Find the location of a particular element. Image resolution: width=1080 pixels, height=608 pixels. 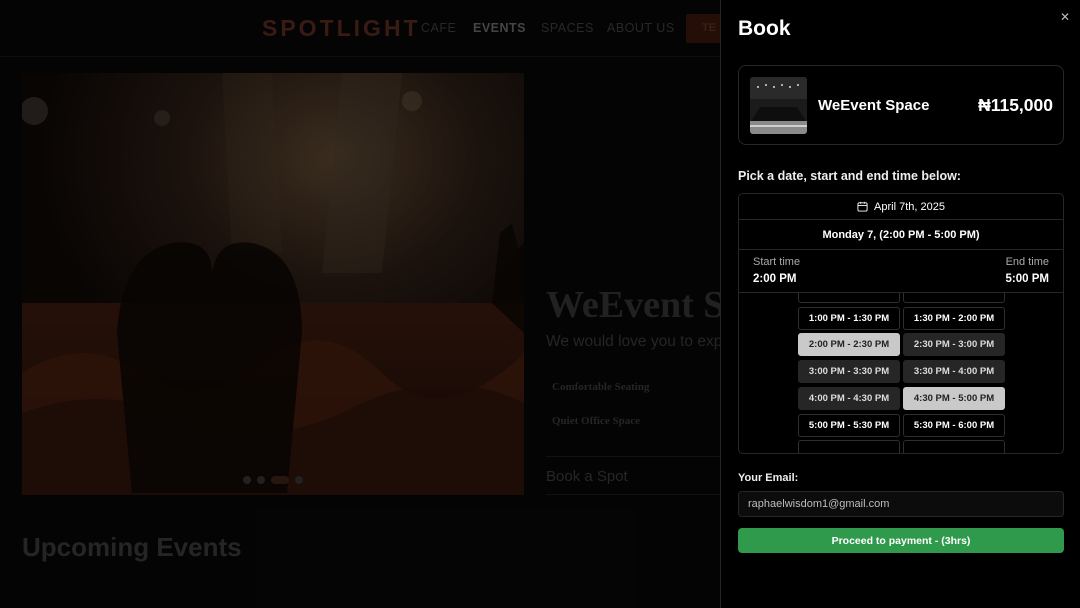

hall-image is located at coordinates (778, 105).